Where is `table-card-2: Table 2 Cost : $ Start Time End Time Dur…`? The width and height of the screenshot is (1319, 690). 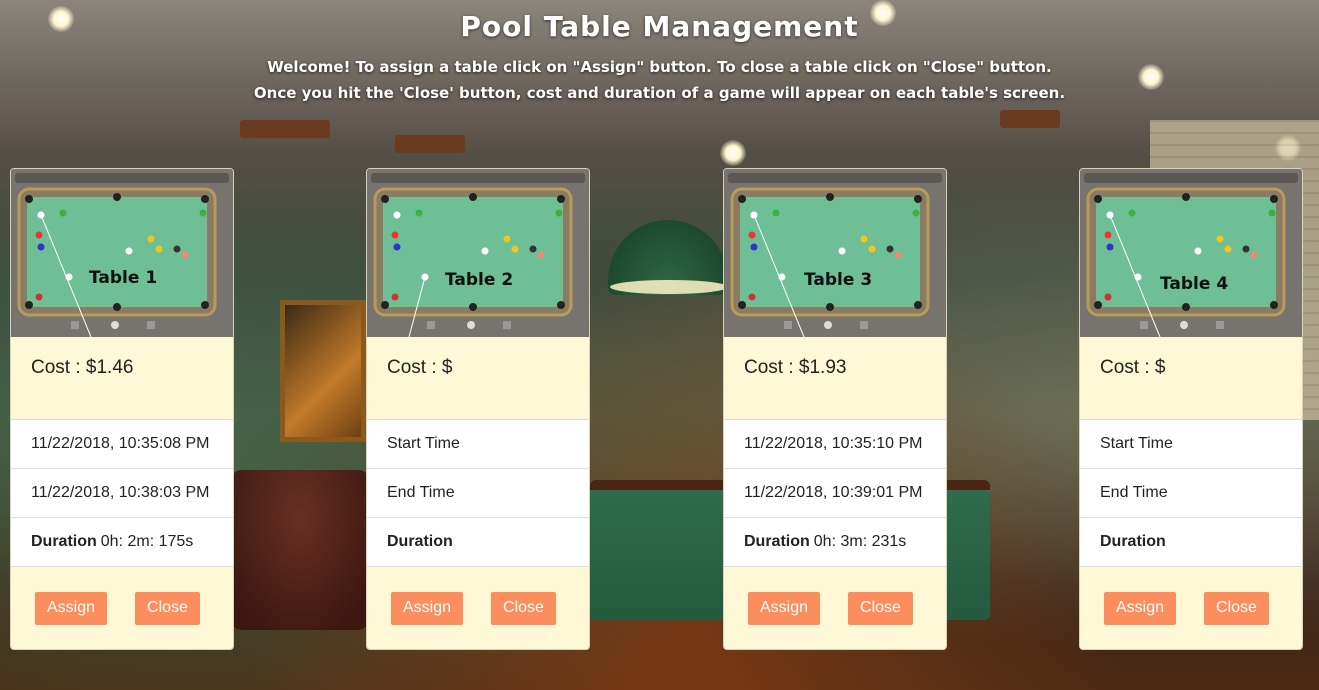
table-card-2: Table 2 Cost : $ Start Time End Time Dur… is located at coordinates (478, 409).